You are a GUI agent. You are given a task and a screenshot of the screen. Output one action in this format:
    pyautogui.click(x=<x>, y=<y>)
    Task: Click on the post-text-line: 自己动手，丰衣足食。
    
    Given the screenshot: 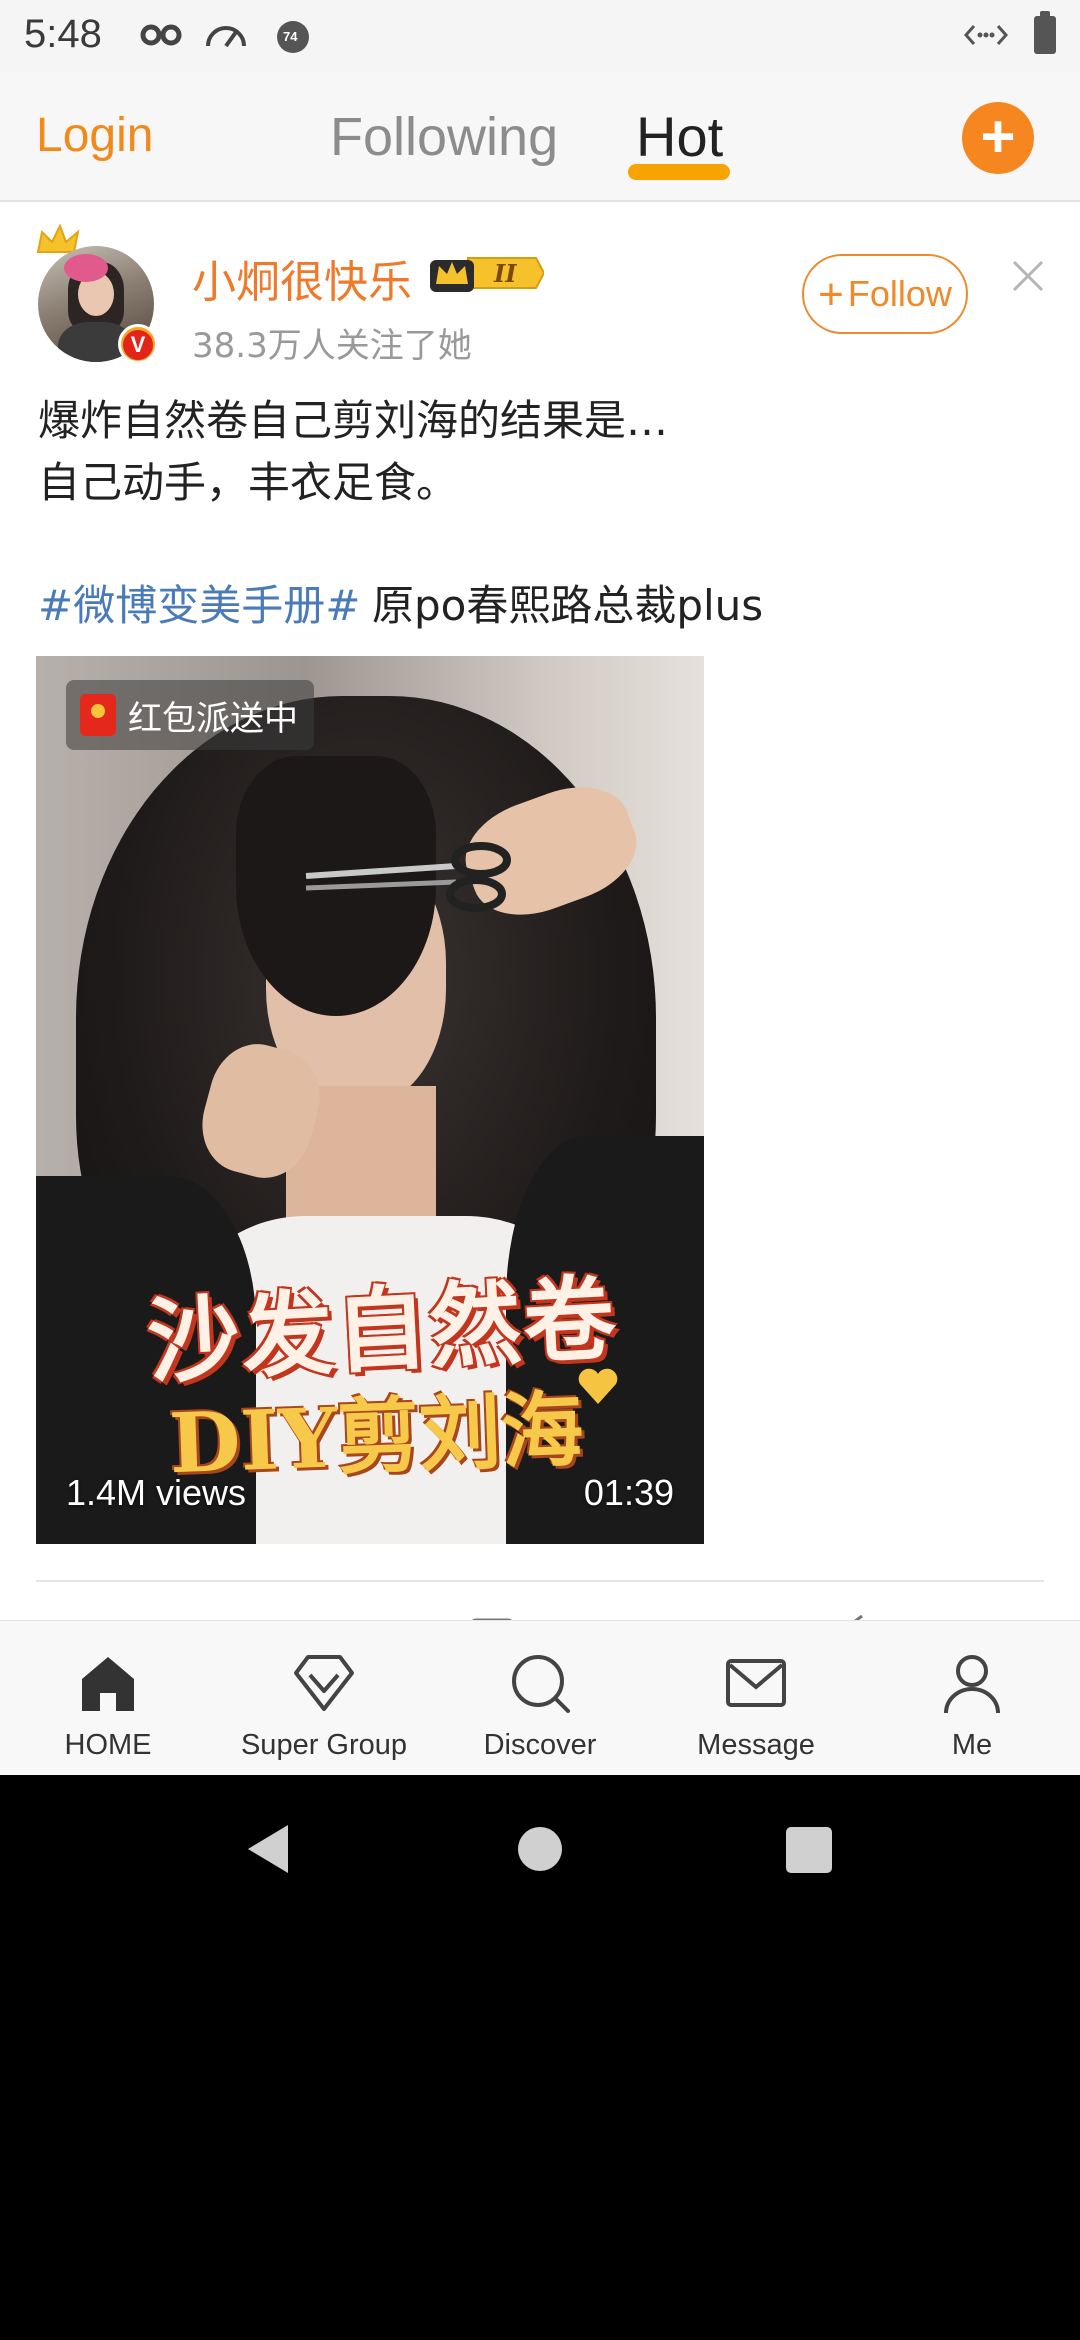 What is the action you would take?
    pyautogui.click(x=248, y=482)
    